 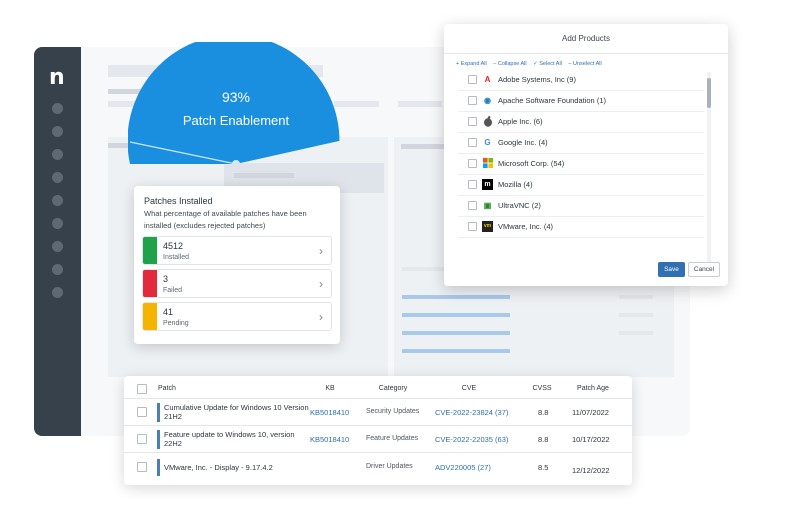 What do you see at coordinates (581, 185) in the screenshot?
I see `product-row: m Mozilla (4)` at bounding box center [581, 185].